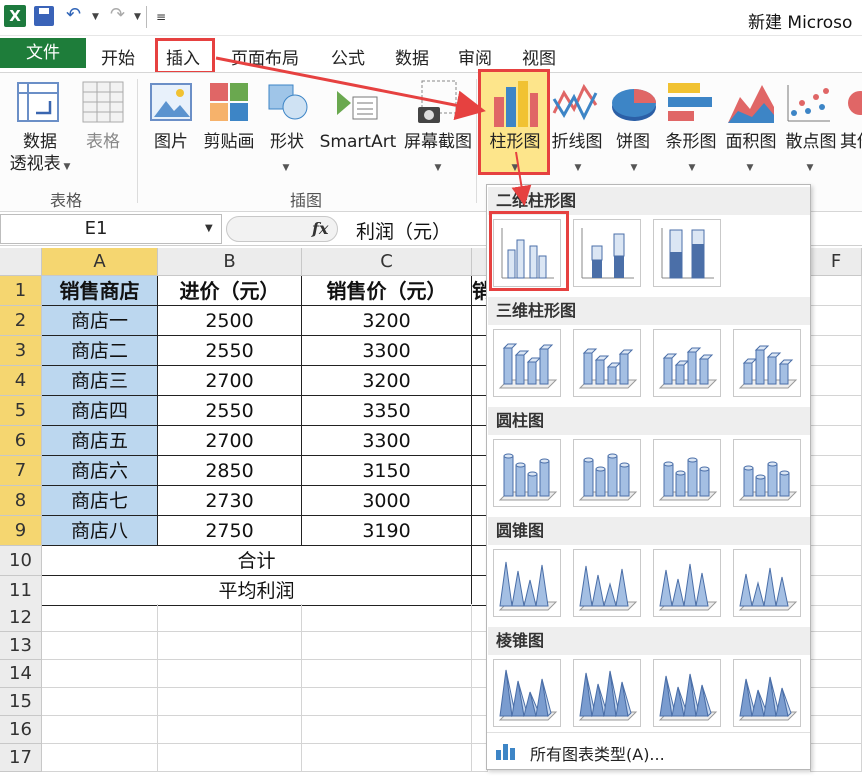 The height and width of the screenshot is (777, 862). What do you see at coordinates (286, 168) in the screenshot?
I see `shapes-dropdown-icon: ▼` at bounding box center [286, 168].